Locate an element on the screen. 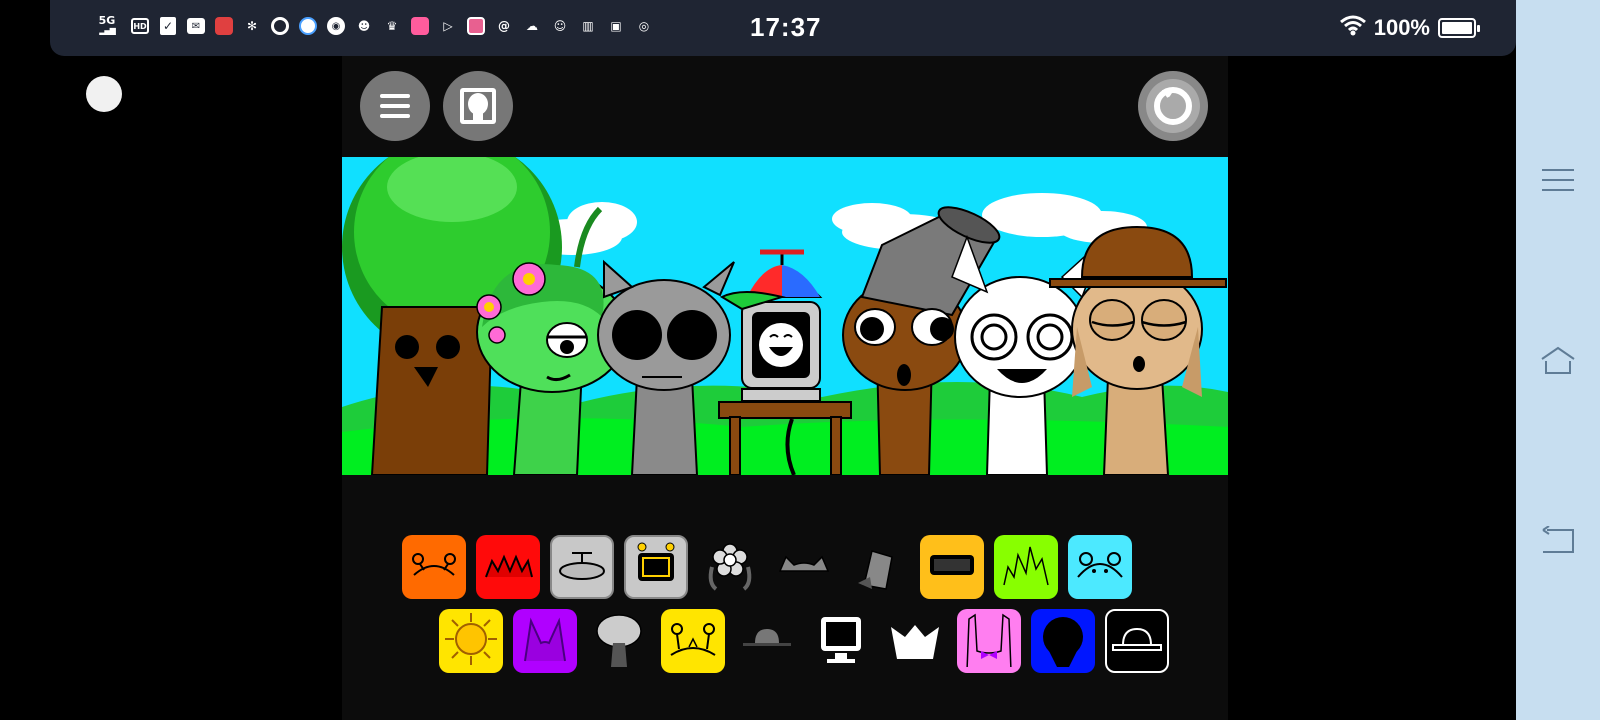  palette-yellow-antenna is located at coordinates (693, 641).